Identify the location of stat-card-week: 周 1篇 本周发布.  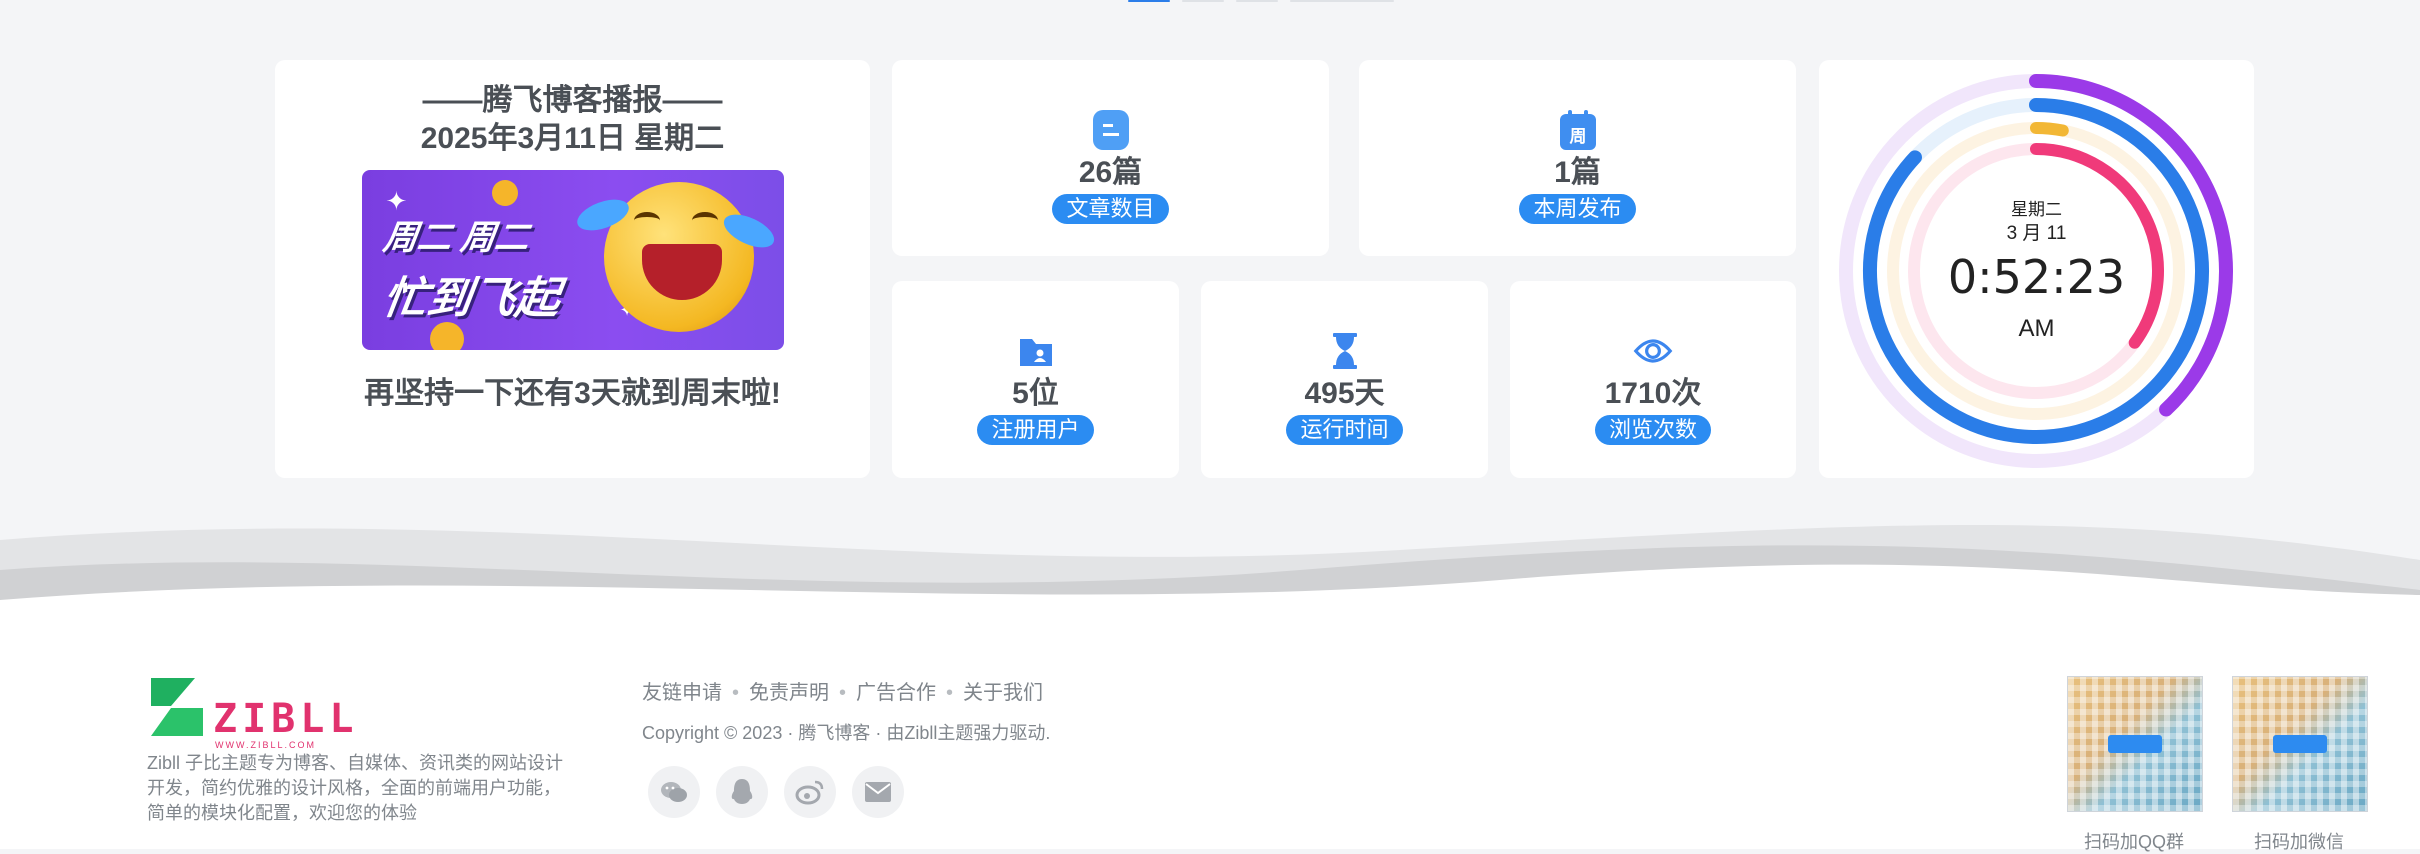
(1577, 158).